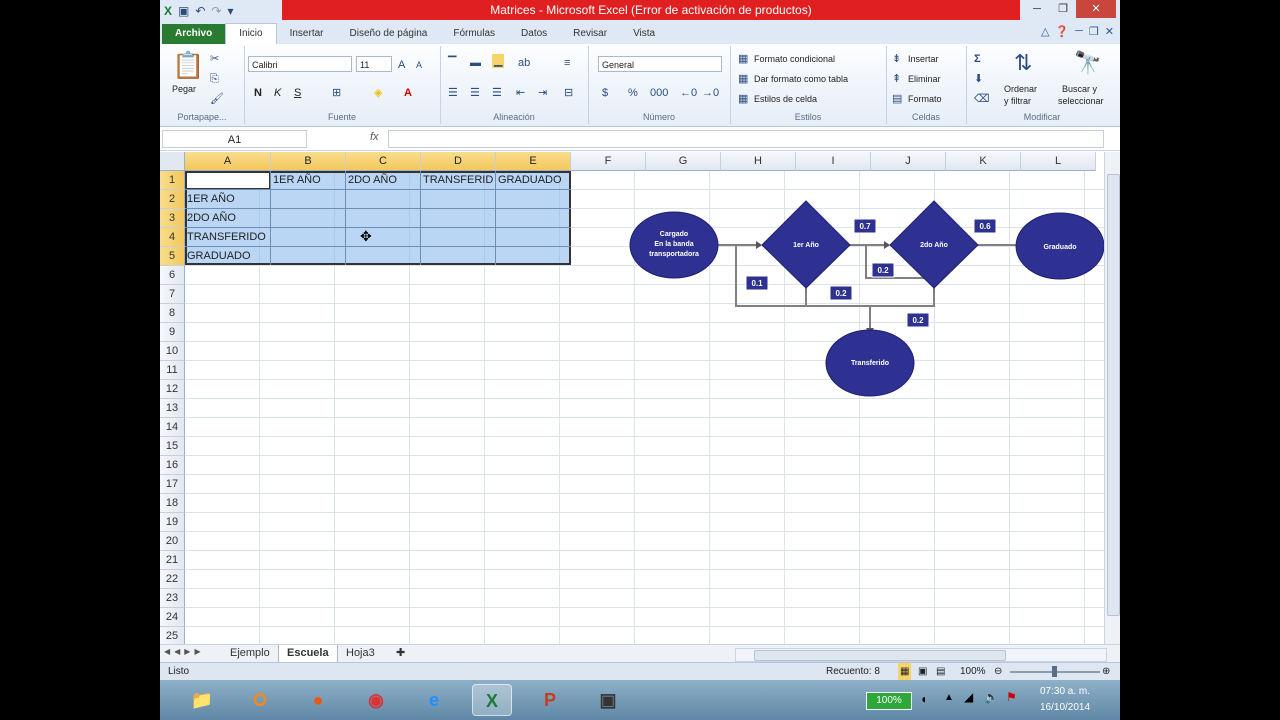  What do you see at coordinates (383, 180) in the screenshot?
I see `cell-c1: 2DO AÑO` at bounding box center [383, 180].